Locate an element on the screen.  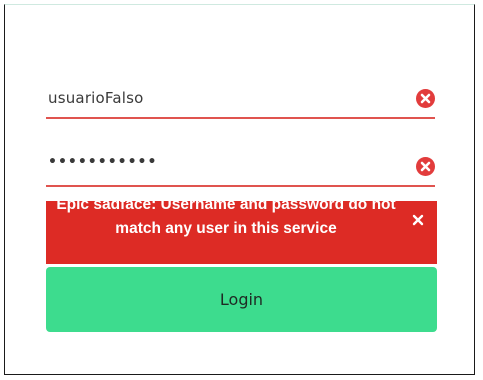
username-field: usuarioFalso is located at coordinates (240, 101).